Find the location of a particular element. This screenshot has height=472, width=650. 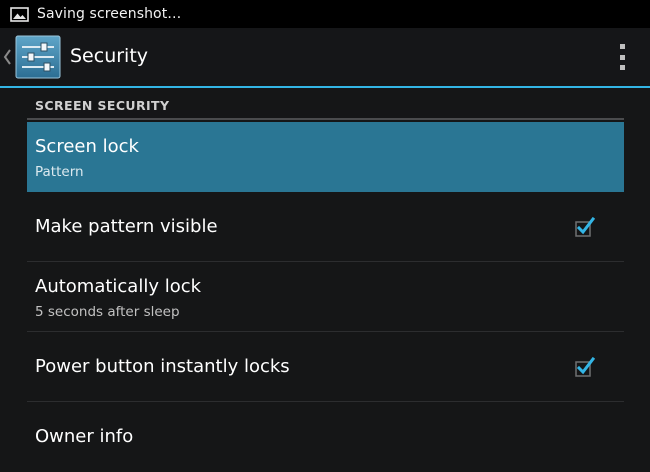

action-bar: Security is located at coordinates (325, 57).